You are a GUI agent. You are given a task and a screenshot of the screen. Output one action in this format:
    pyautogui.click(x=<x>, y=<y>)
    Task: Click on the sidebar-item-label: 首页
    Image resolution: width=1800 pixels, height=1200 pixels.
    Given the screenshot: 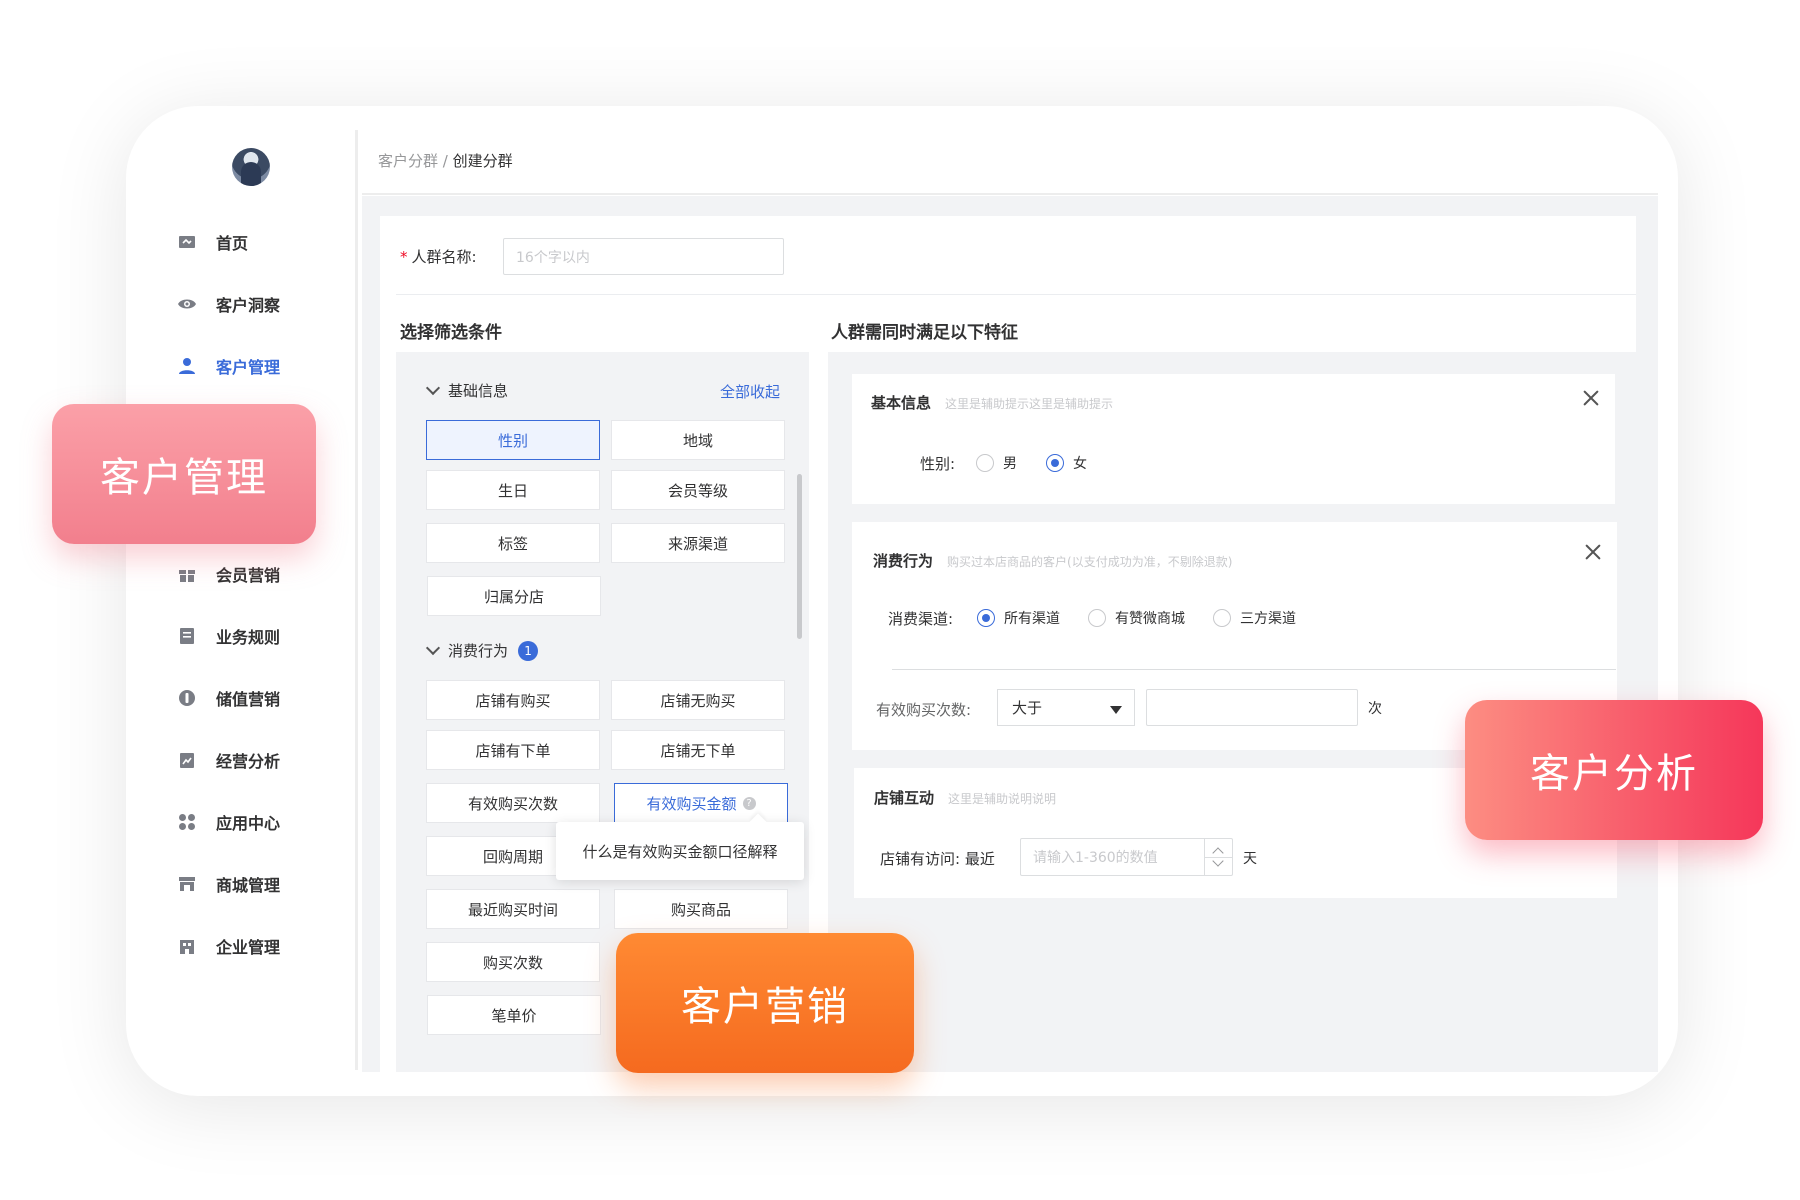 What is the action you would take?
    pyautogui.click(x=232, y=243)
    